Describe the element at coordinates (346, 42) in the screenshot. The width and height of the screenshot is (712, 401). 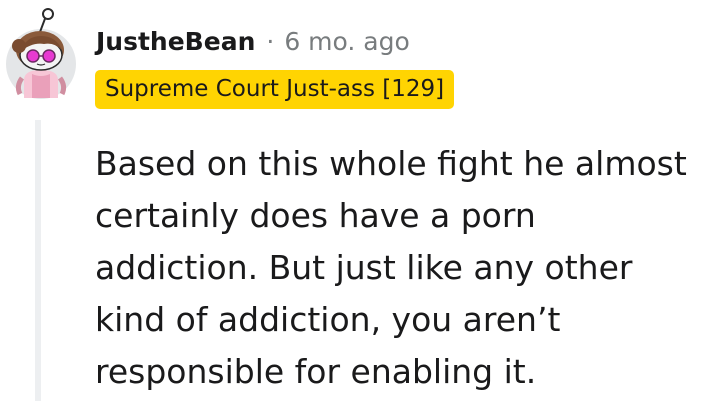
I see `comment-timestamp: 6 mo. ago` at that location.